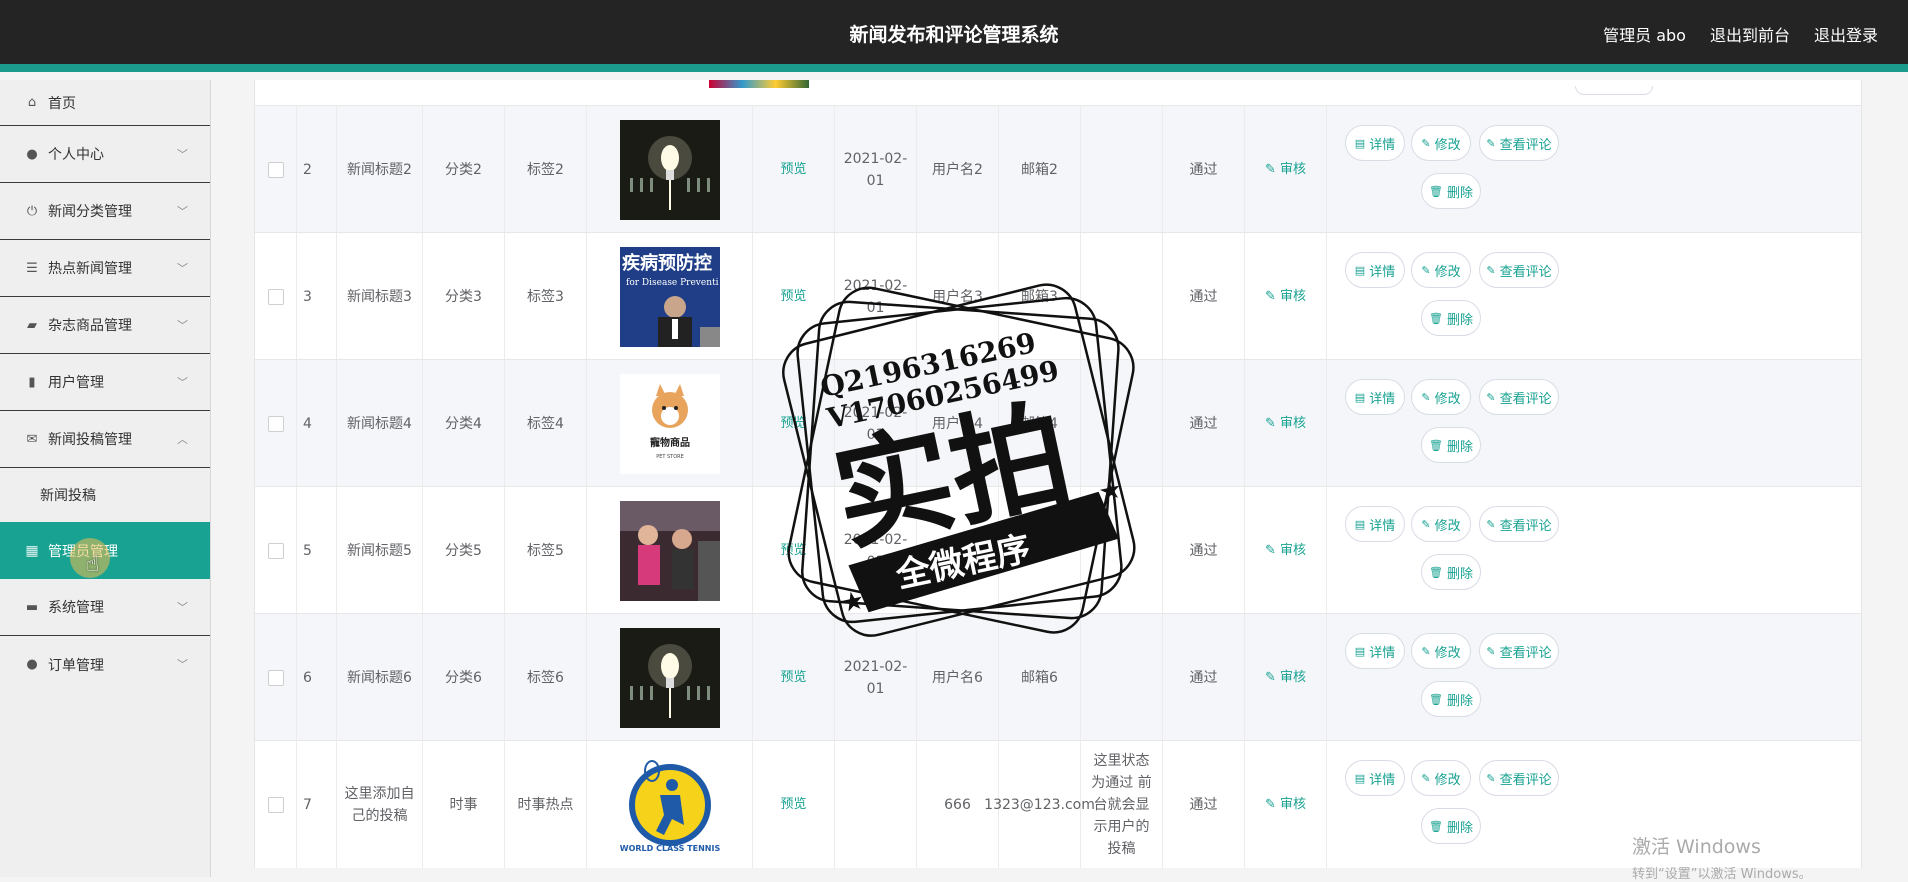  What do you see at coordinates (105, 103) in the screenshot?
I see `sidebar-item-home: ⌂ 首页` at bounding box center [105, 103].